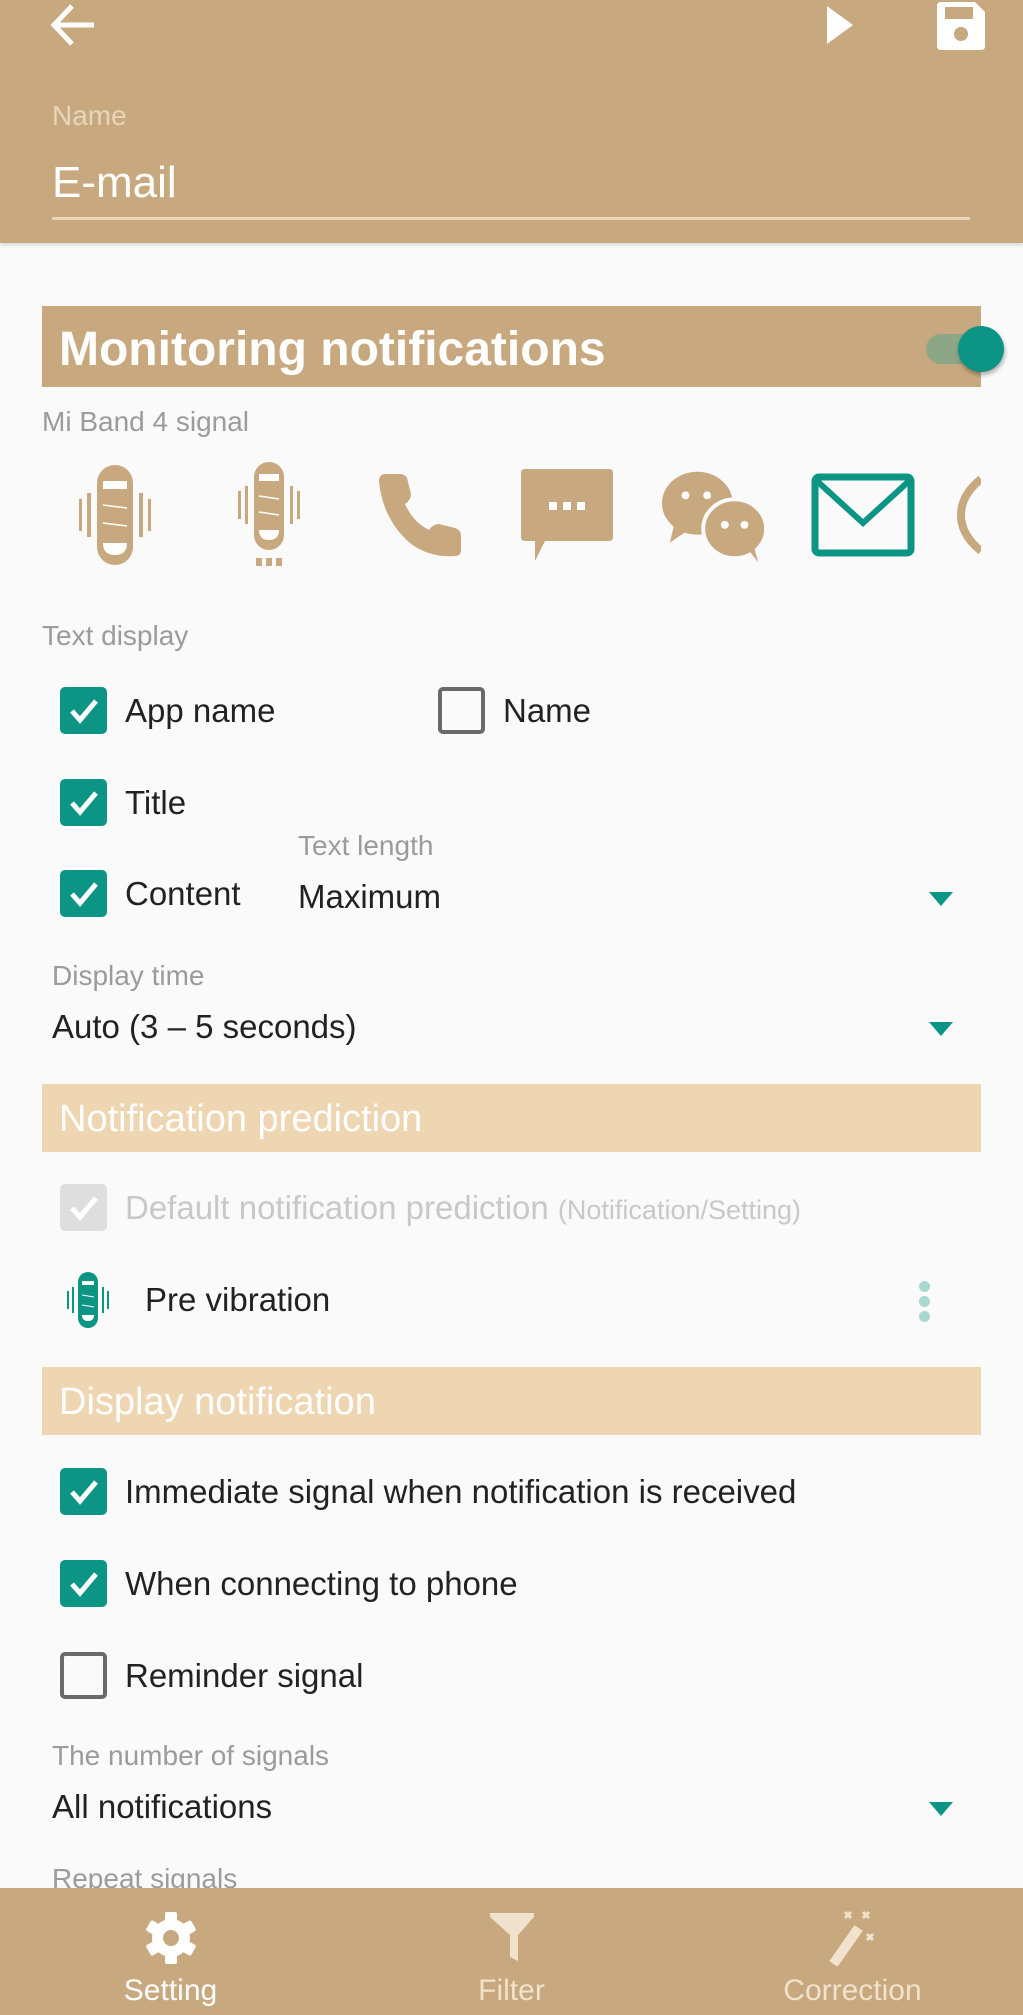 Image resolution: width=1023 pixels, height=2015 pixels. Describe the element at coordinates (217, 1402) in the screenshot. I see `display-notification-title: Display notification` at that location.